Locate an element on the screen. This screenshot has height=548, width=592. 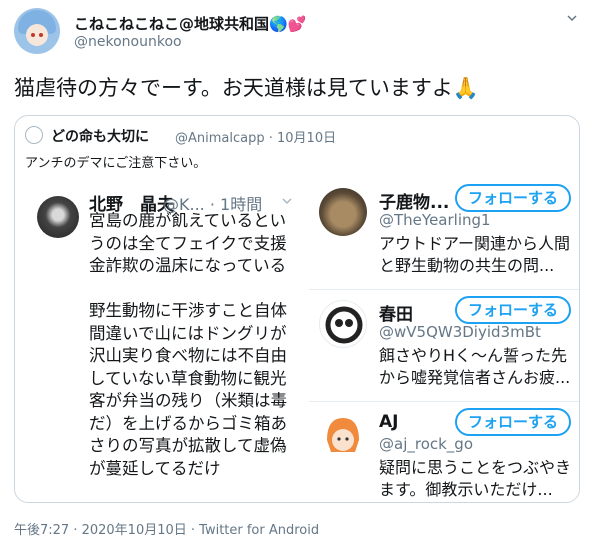
abstract-avatar is located at coordinates (343, 324).